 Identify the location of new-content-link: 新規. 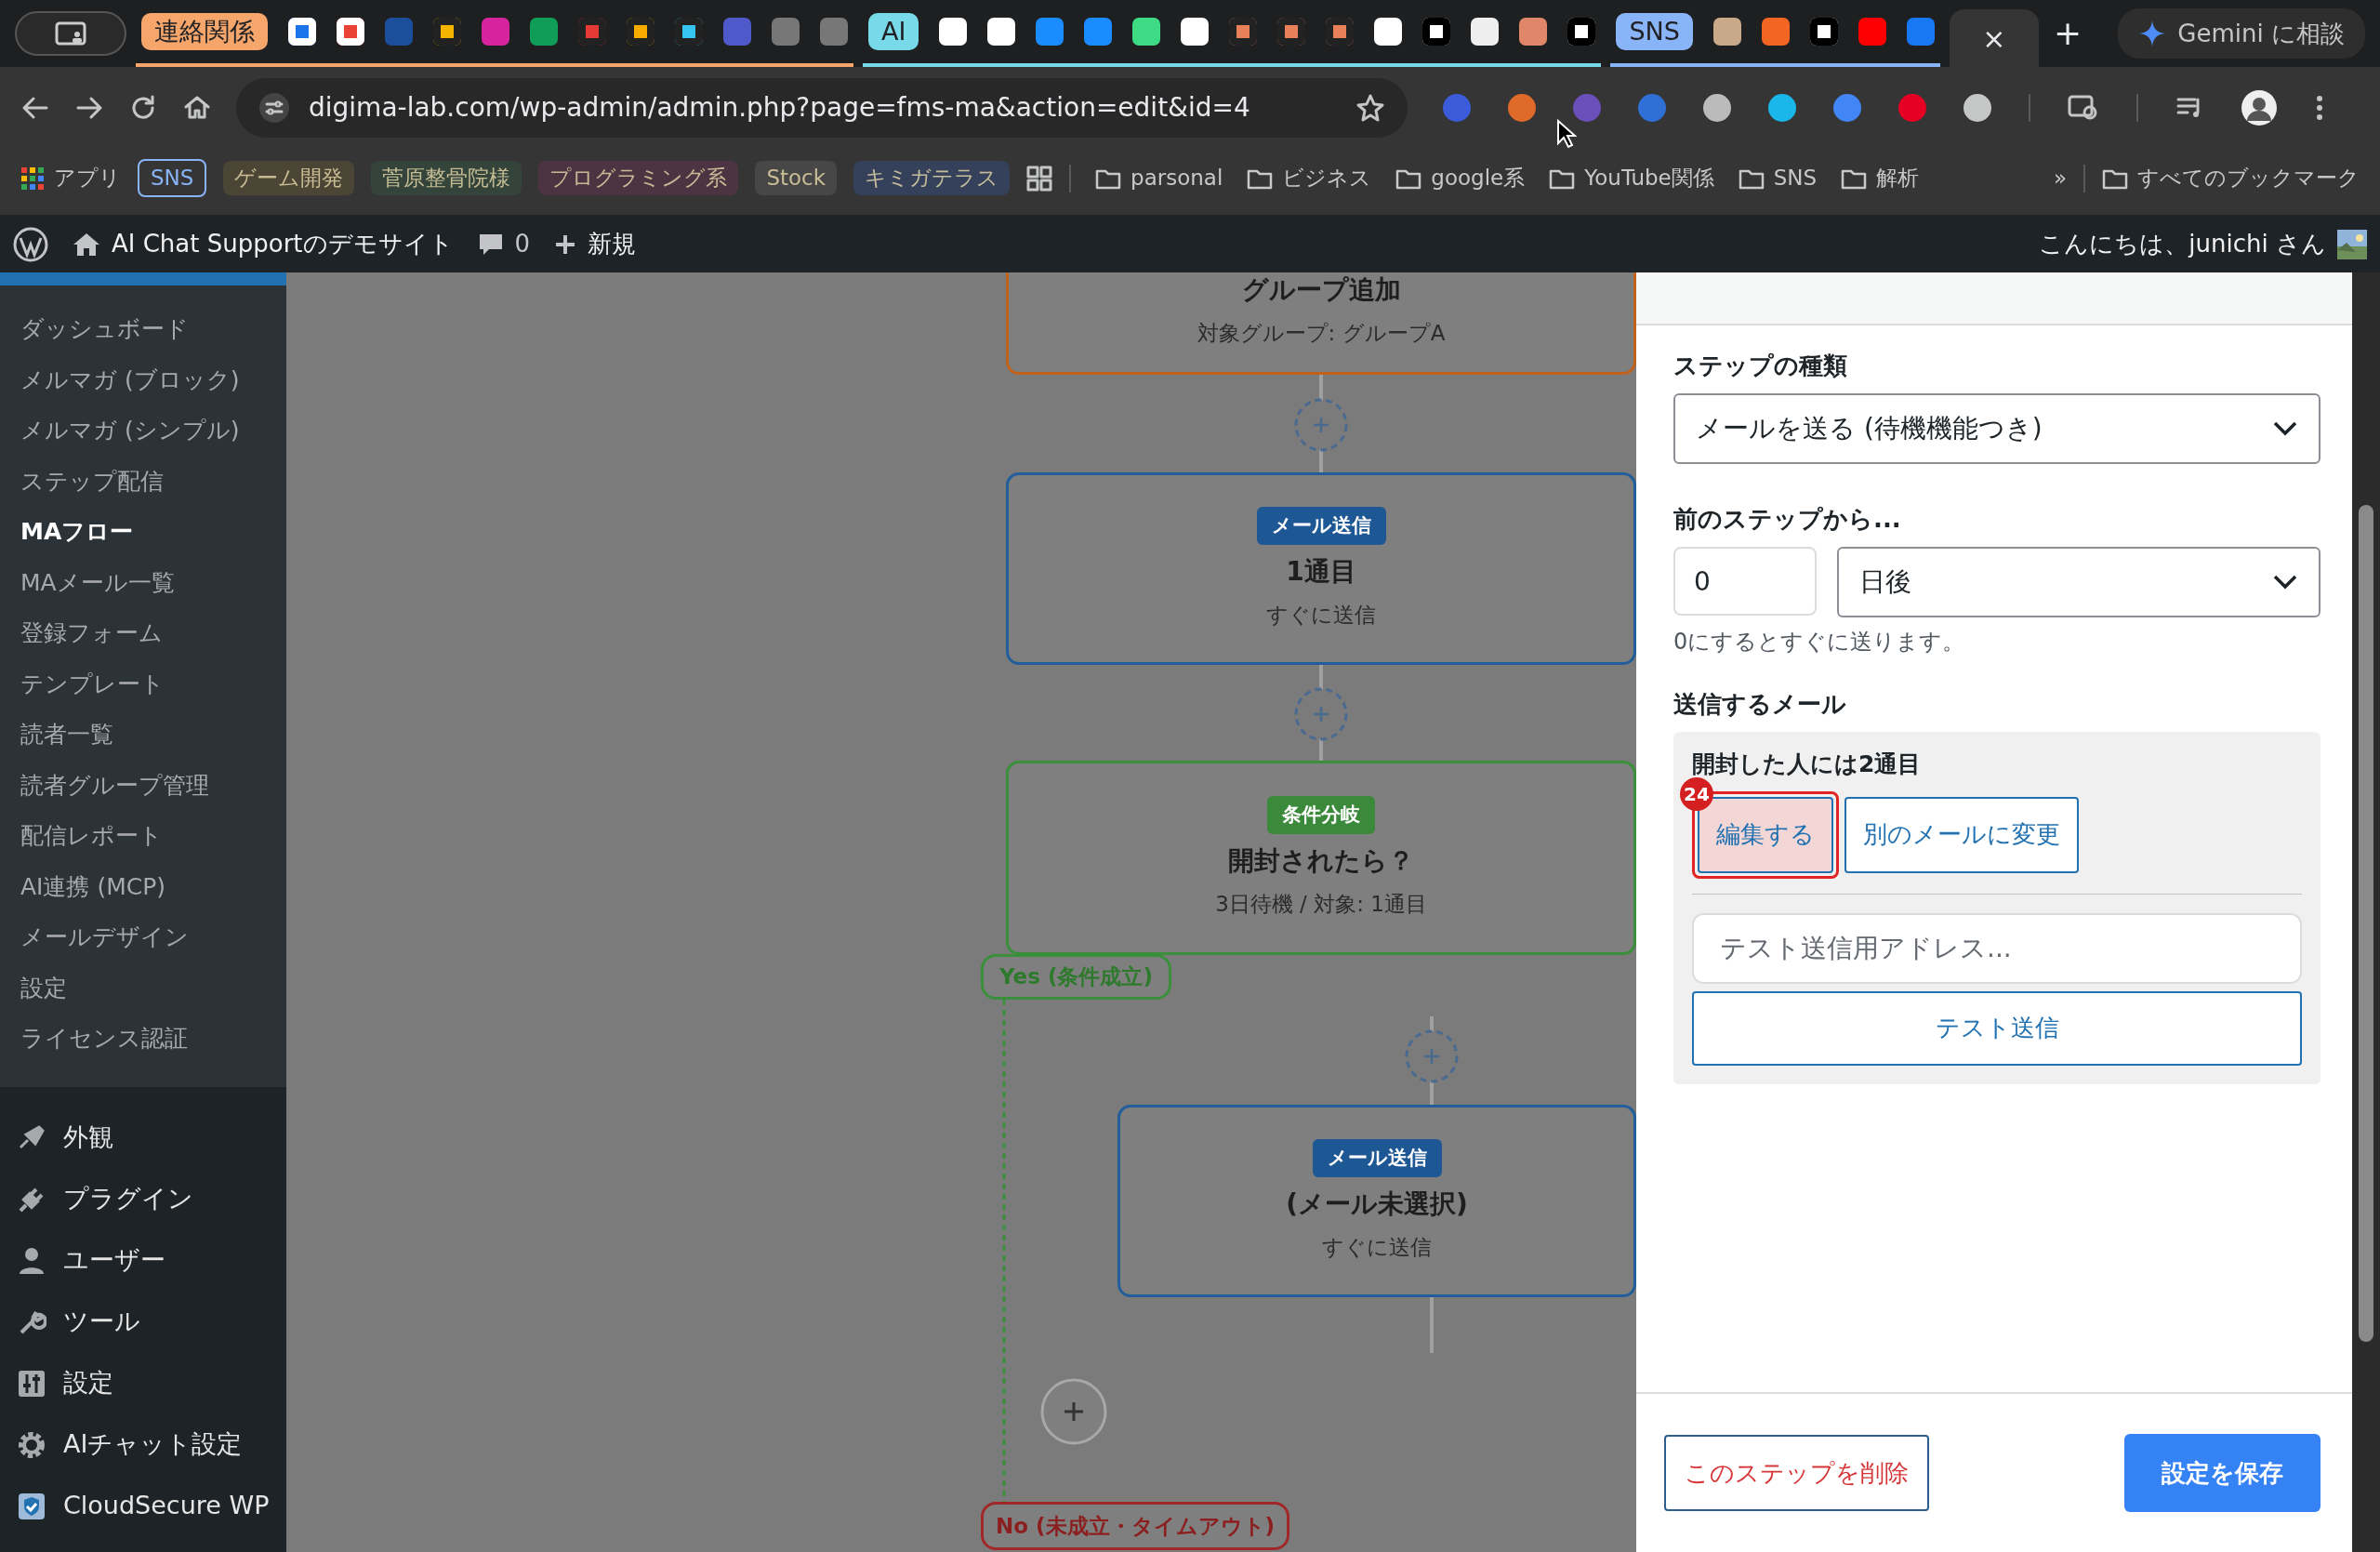
(595, 244).